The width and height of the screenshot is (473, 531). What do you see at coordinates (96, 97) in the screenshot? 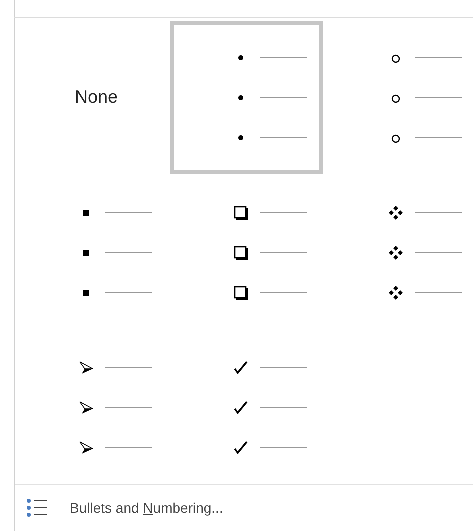
I see `none-label: None` at bounding box center [96, 97].